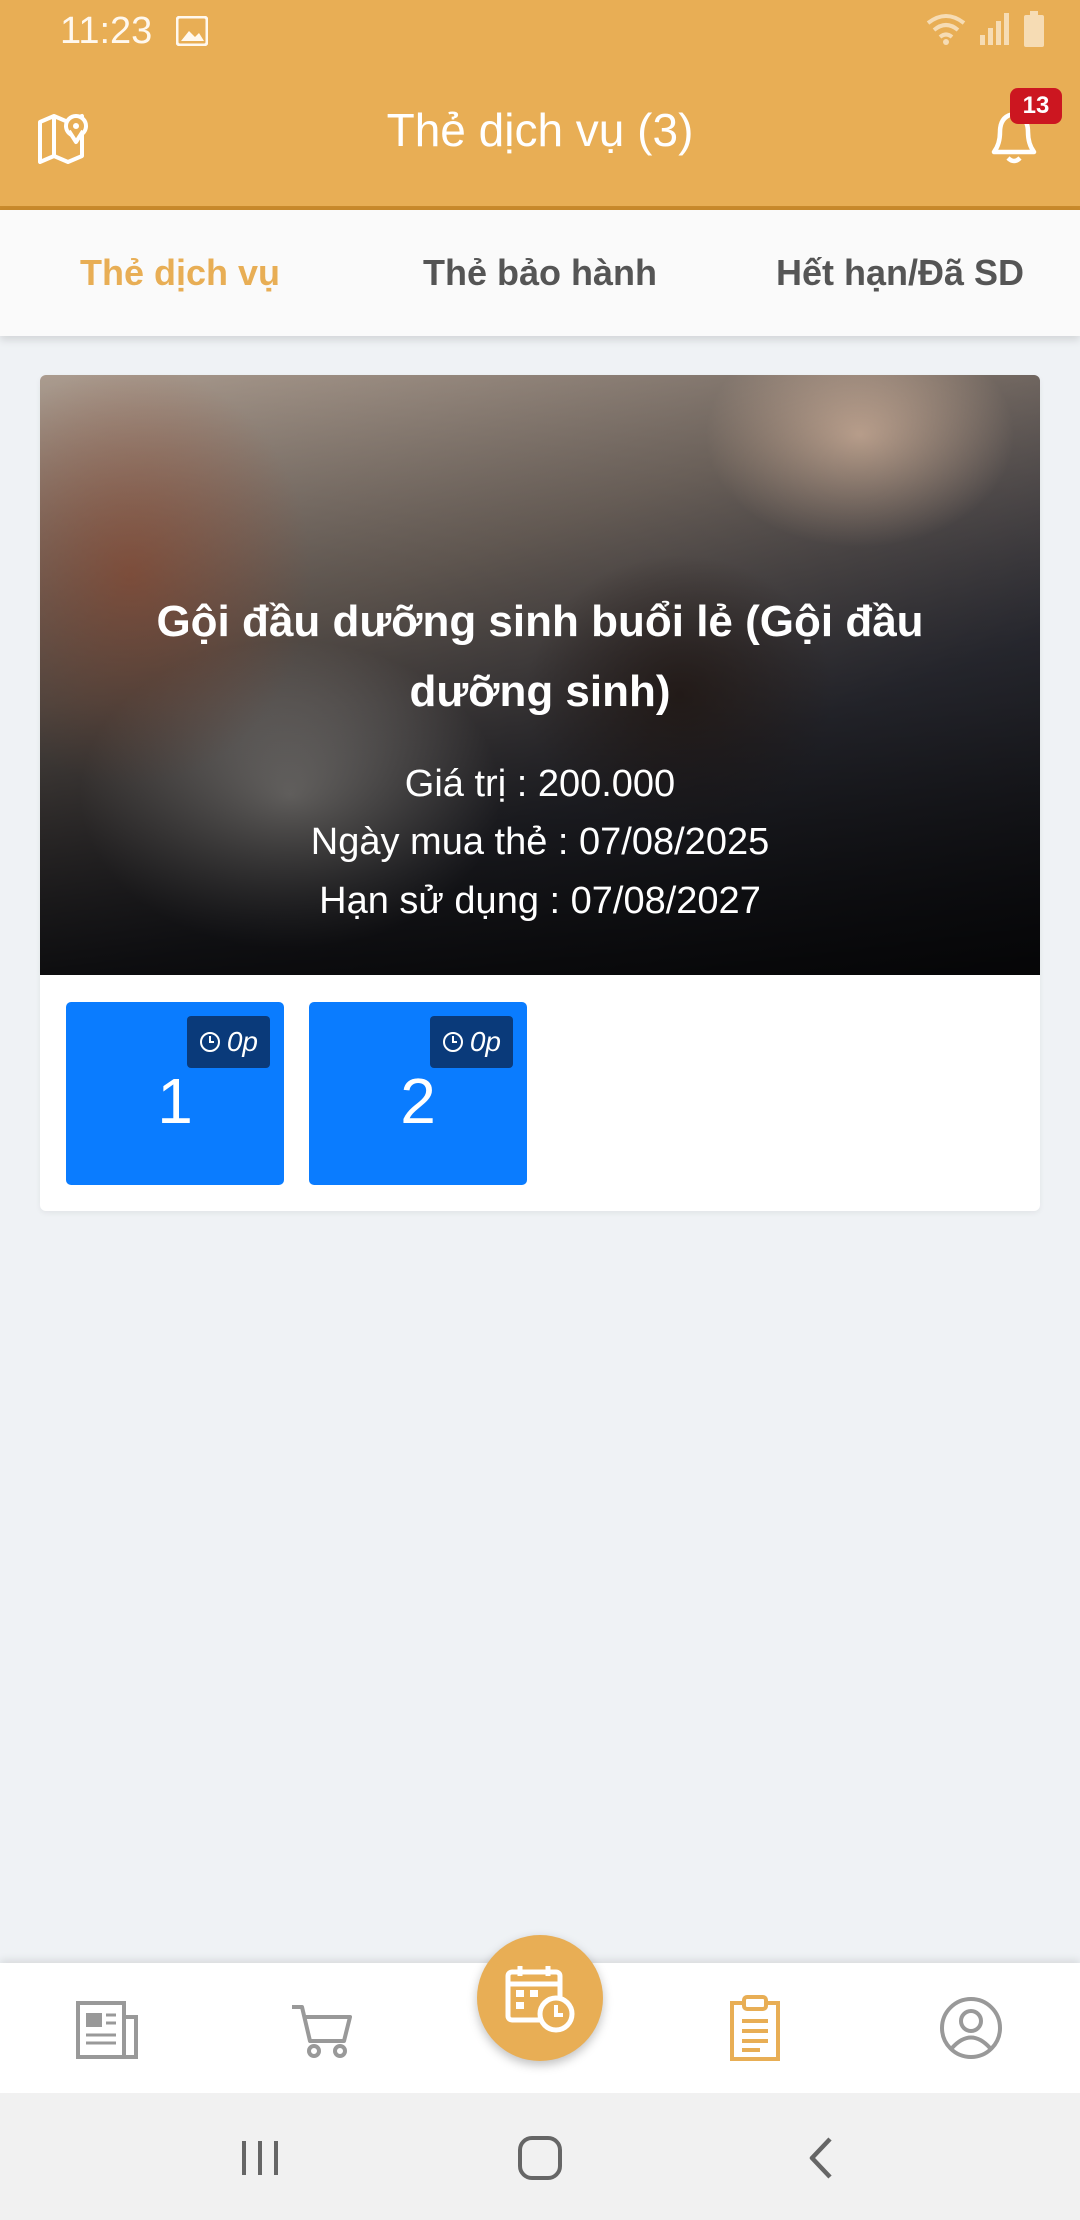 This screenshot has height=2220, width=1080. I want to click on back-icon, so click(822, 2158).